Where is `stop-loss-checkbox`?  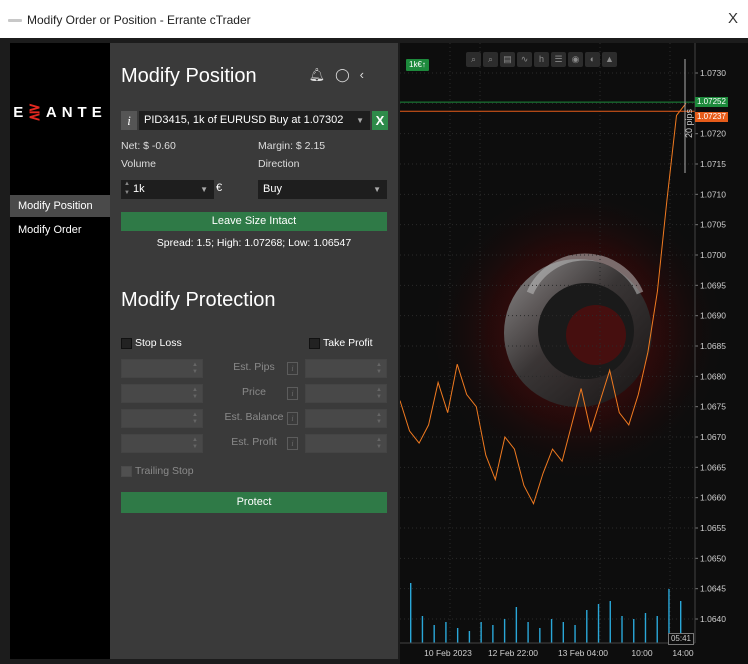
stop-loss-checkbox is located at coordinates (126, 343).